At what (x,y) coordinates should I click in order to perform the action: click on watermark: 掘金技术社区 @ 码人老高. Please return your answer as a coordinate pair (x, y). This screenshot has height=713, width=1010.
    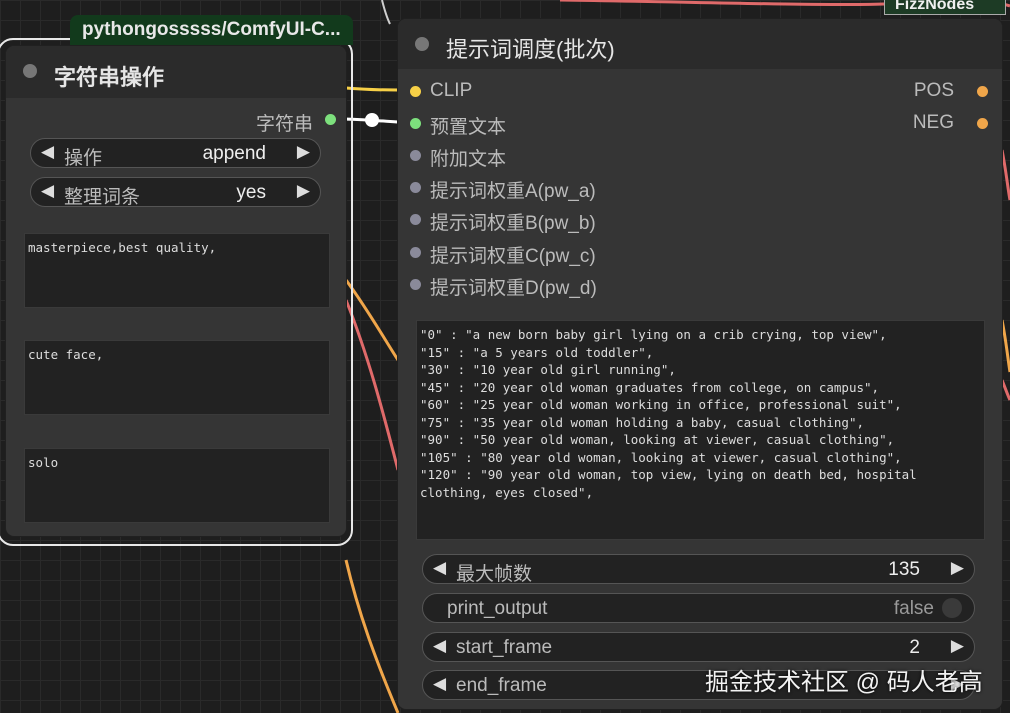
    Looking at the image, I should click on (844, 682).